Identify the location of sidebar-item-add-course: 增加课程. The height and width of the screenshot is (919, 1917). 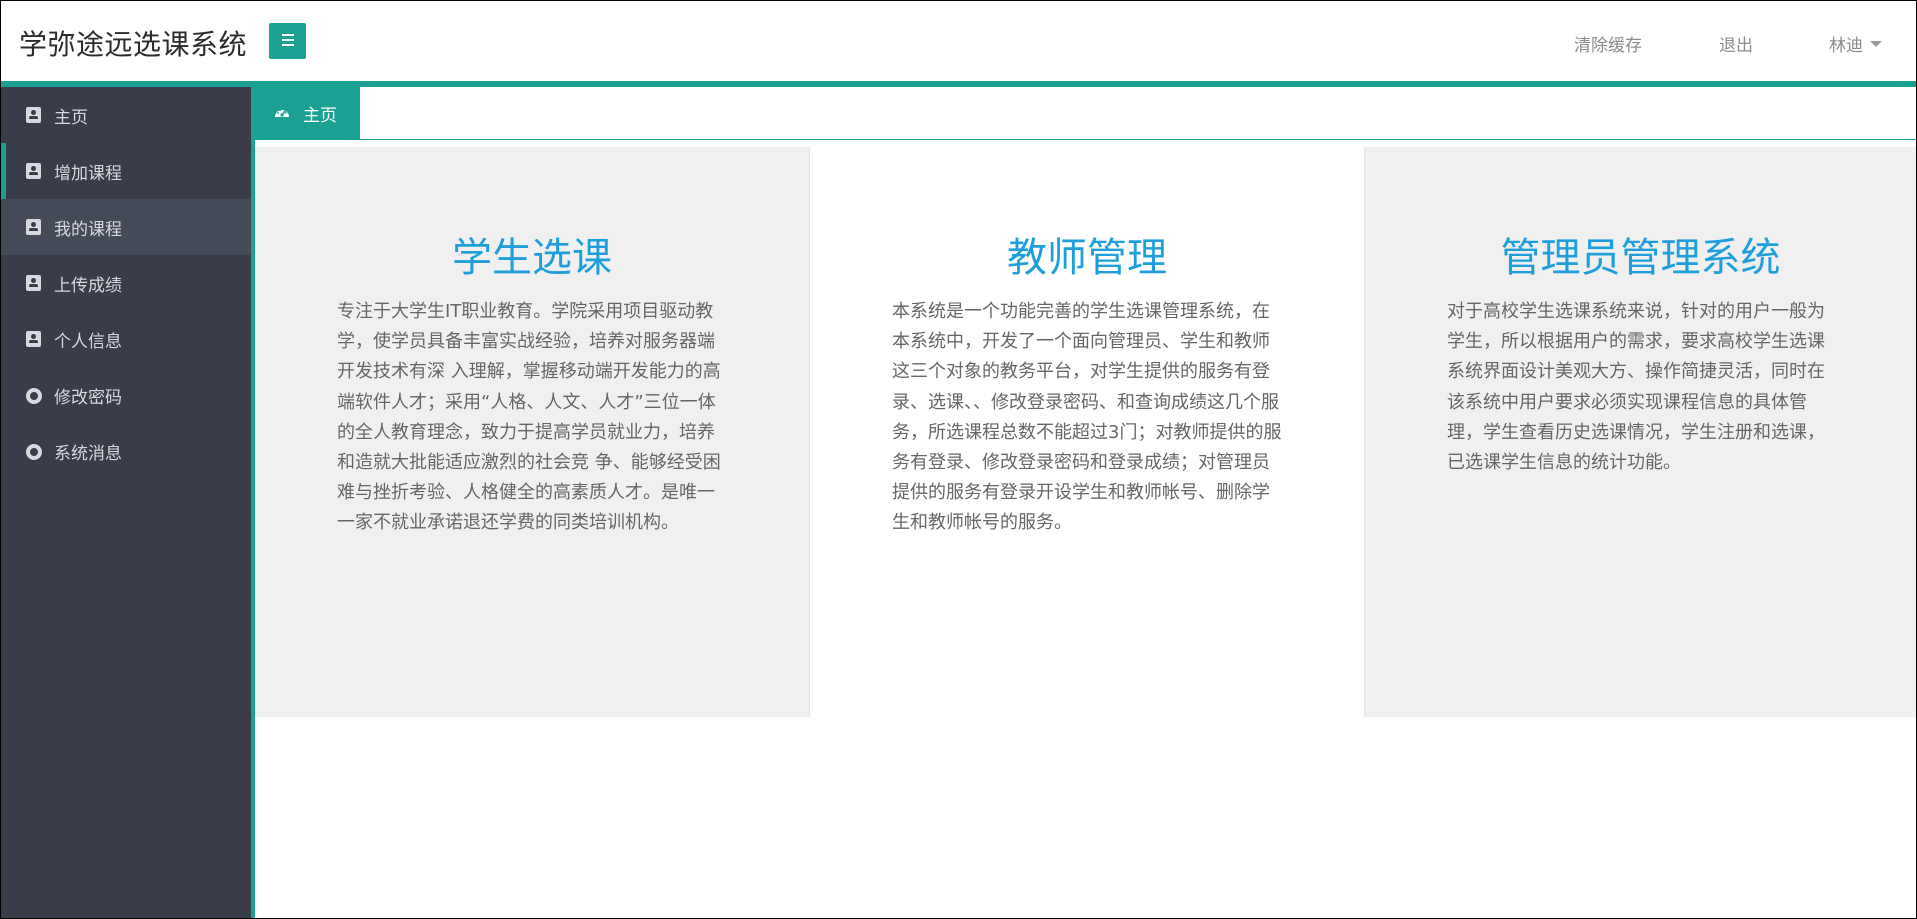
(126, 171).